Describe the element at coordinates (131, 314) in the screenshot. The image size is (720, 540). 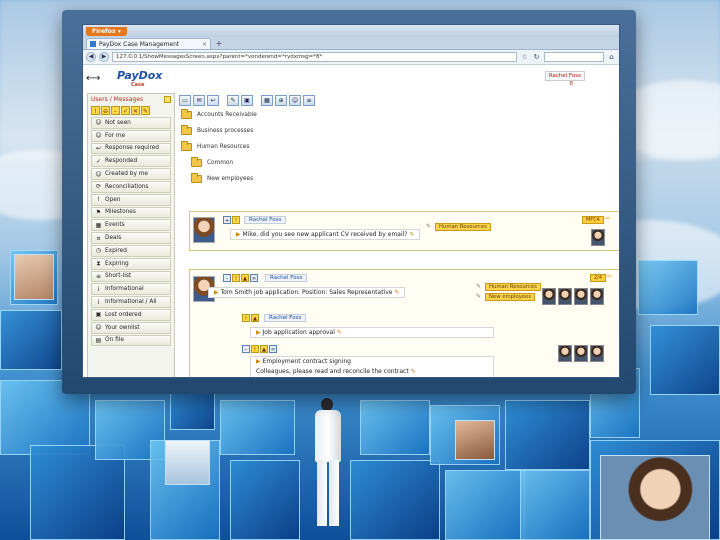
I see `sidebar-item: ▣ Lost ordered` at that location.